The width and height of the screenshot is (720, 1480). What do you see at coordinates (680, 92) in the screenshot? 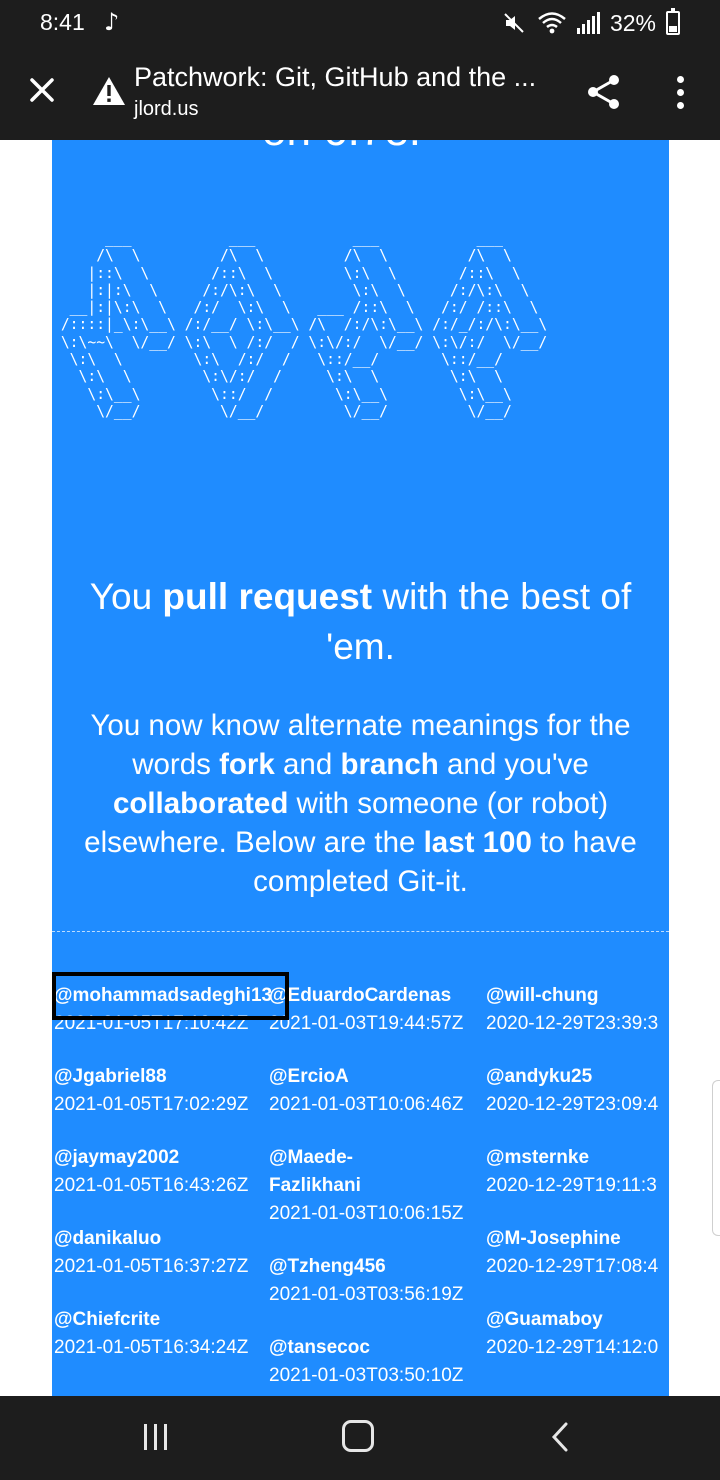
I see `more-vert-icon` at bounding box center [680, 92].